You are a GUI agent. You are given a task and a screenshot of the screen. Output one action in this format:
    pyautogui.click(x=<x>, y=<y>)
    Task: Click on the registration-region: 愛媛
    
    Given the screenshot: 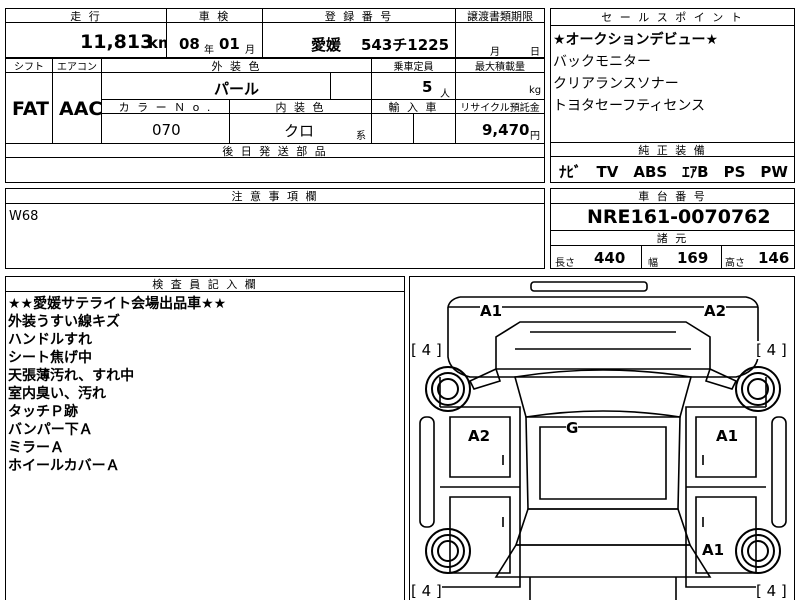 What is the action you would take?
    pyautogui.click(x=326, y=45)
    